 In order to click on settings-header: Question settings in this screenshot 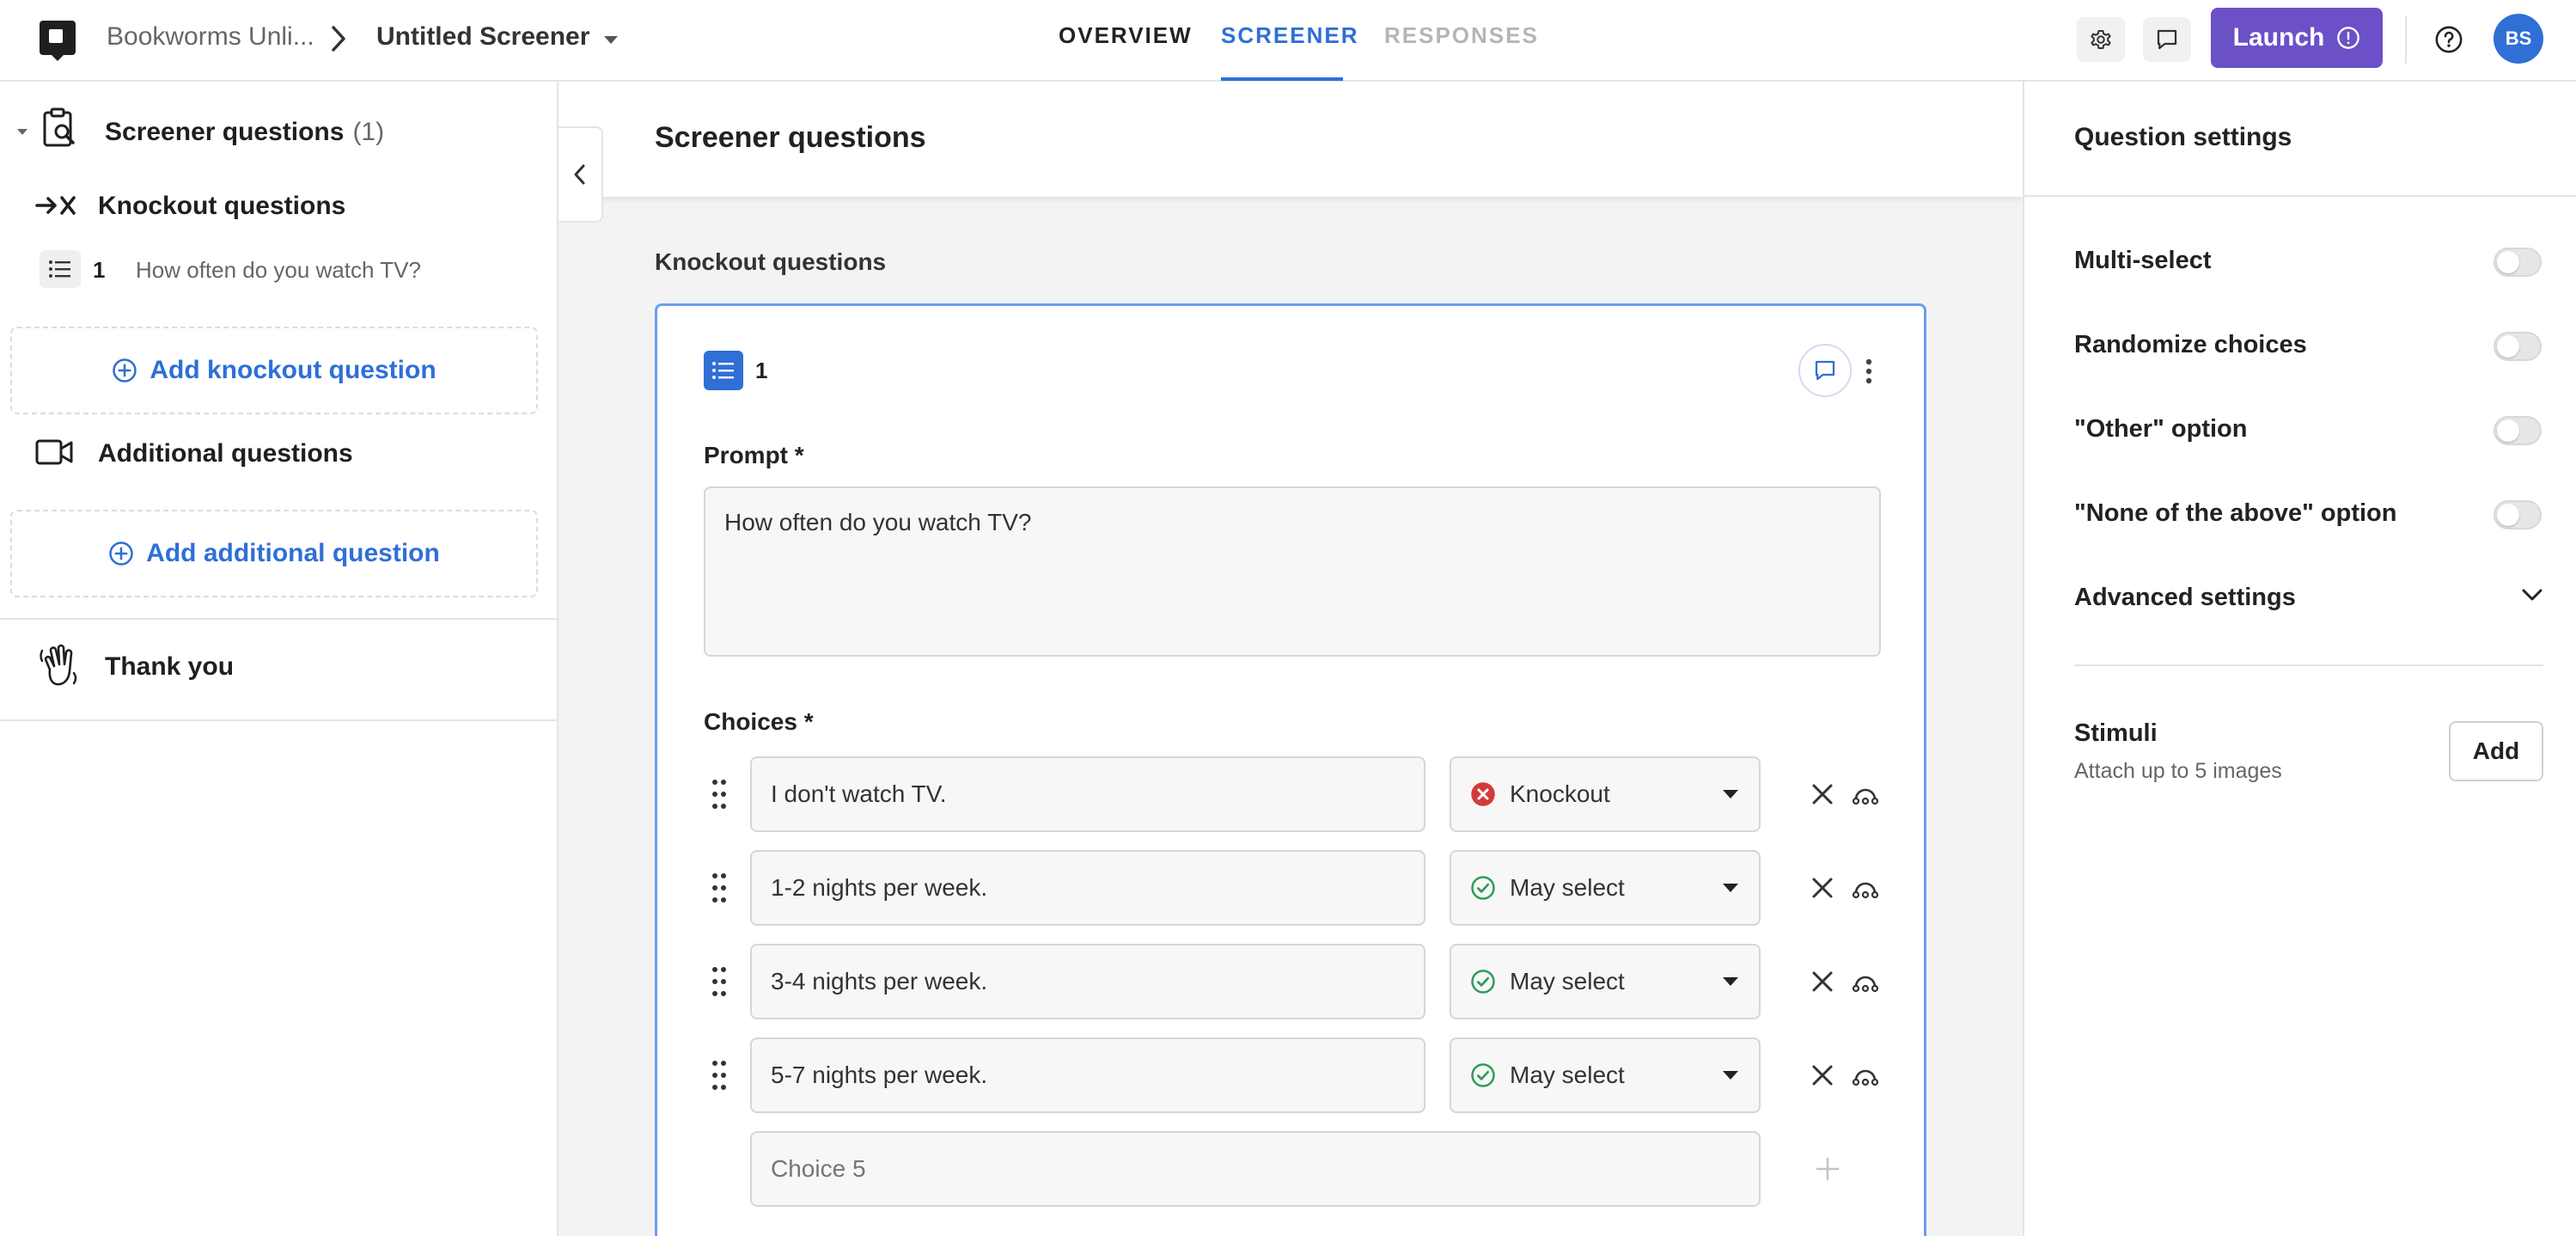, I will do `click(2300, 139)`.